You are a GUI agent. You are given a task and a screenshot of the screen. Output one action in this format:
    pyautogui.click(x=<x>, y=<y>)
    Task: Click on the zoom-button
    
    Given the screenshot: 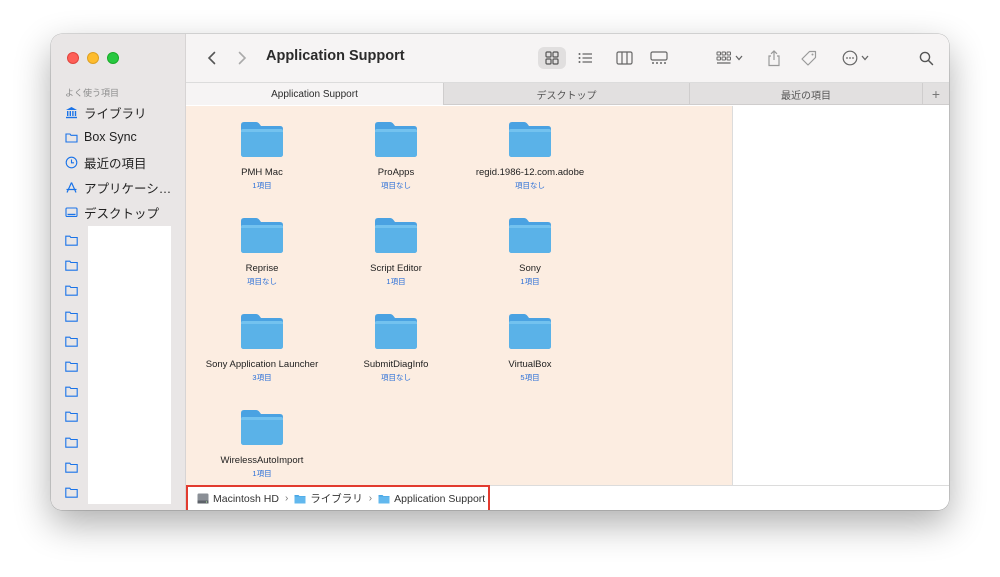 What is the action you would take?
    pyautogui.click(x=113, y=58)
    